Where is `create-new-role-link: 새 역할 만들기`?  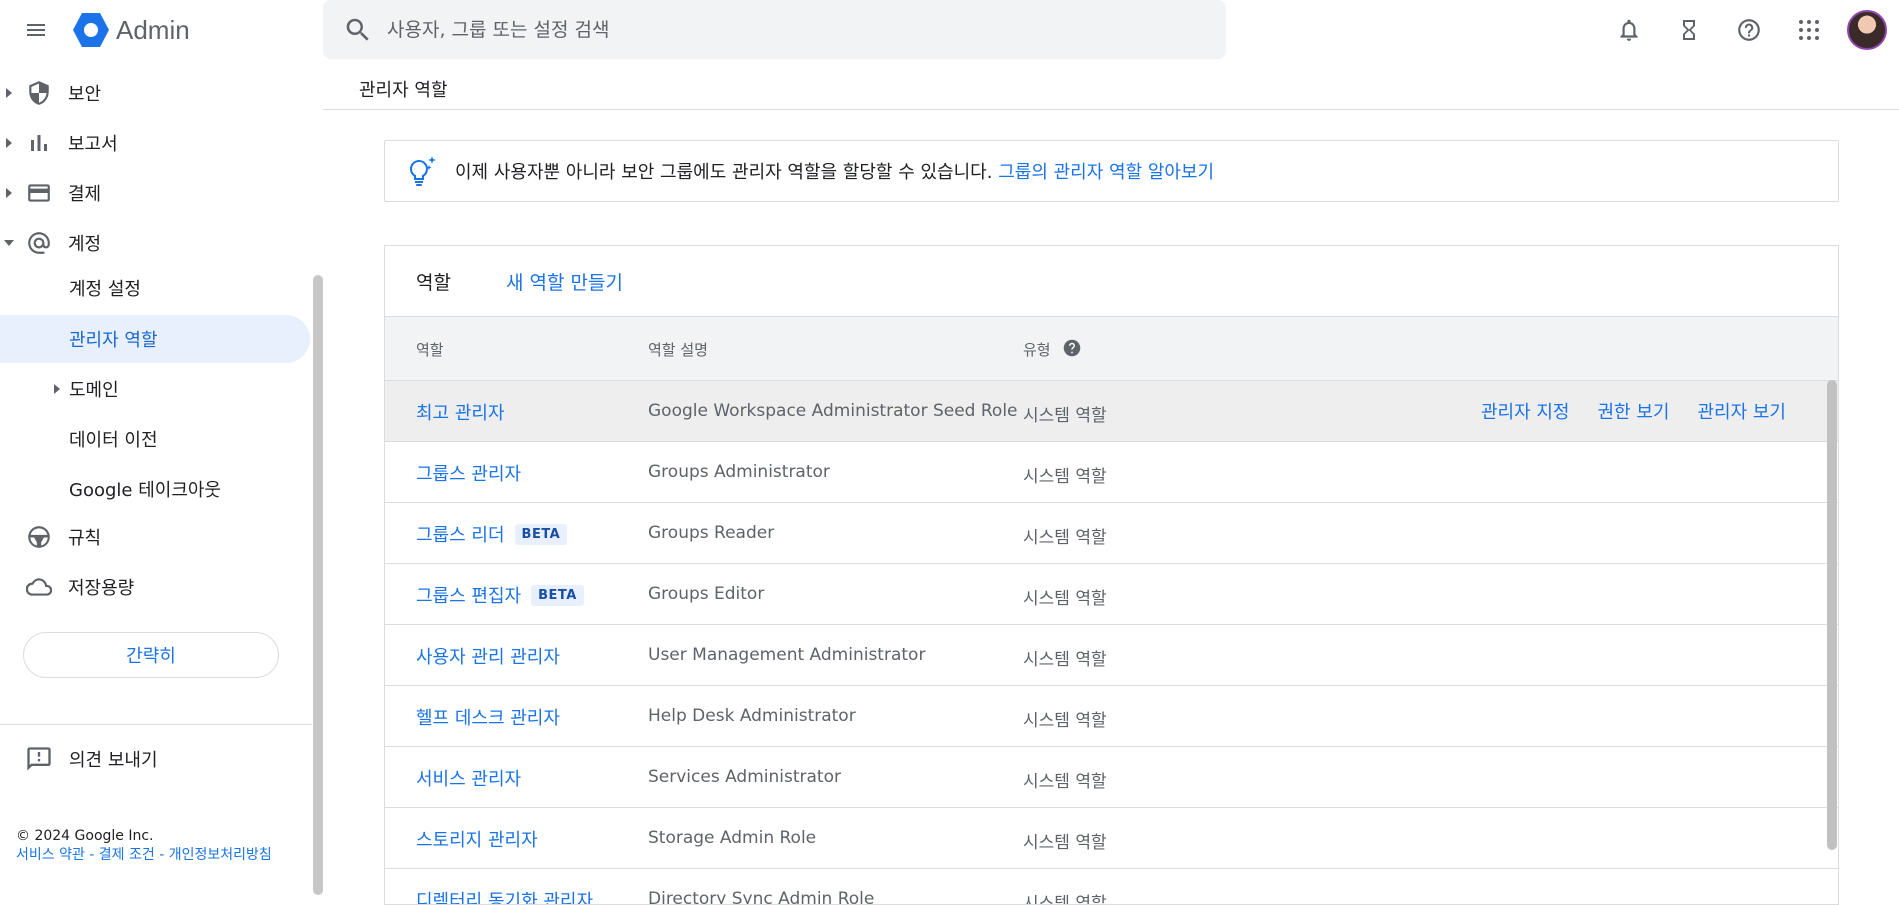 create-new-role-link: 새 역할 만들기 is located at coordinates (564, 281).